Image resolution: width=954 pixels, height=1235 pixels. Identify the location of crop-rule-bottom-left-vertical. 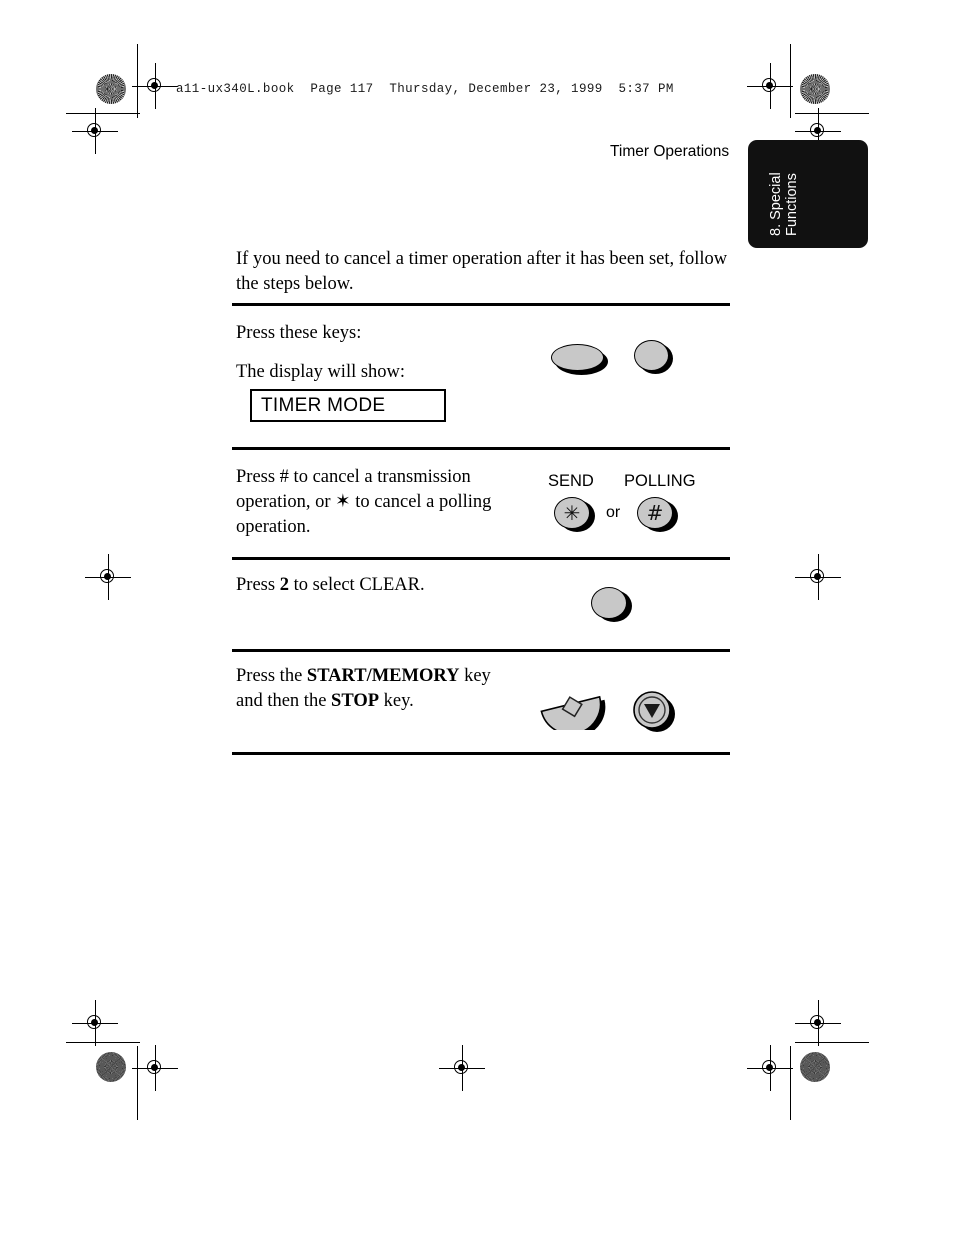
(138, 1083).